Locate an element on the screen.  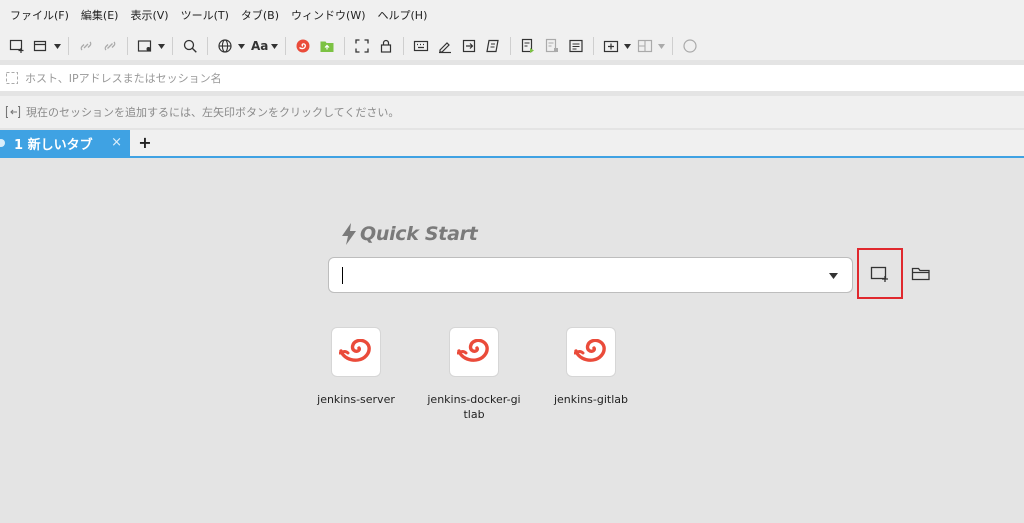
new-tab-group-dropdown-icon is located at coordinates (627, 46).